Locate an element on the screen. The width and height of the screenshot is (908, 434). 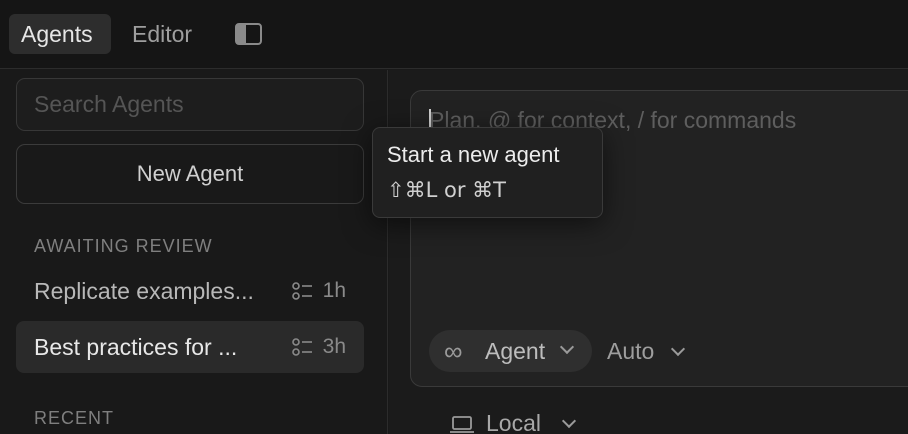
environment-label: Local is located at coordinates (513, 422).